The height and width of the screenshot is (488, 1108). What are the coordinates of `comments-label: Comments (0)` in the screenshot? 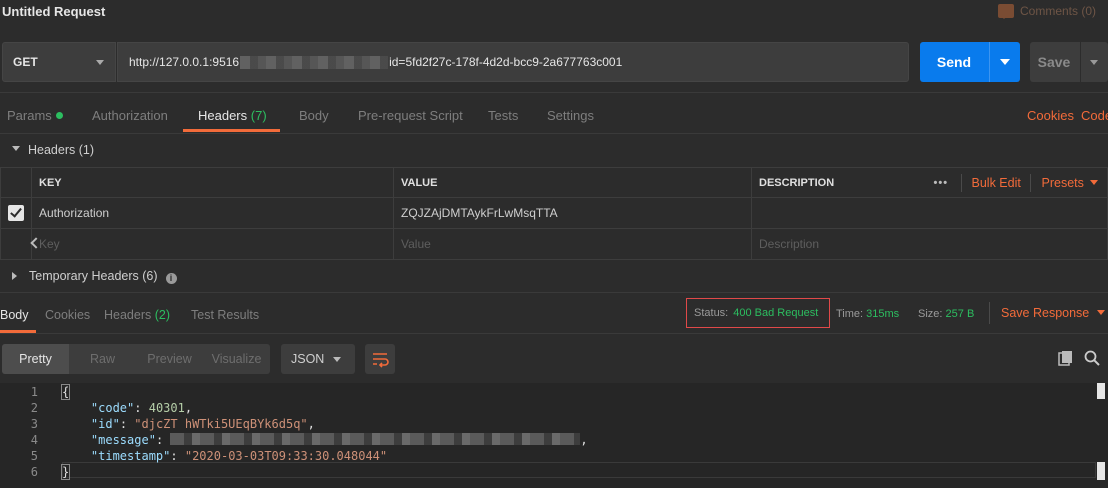 It's located at (1057, 11).